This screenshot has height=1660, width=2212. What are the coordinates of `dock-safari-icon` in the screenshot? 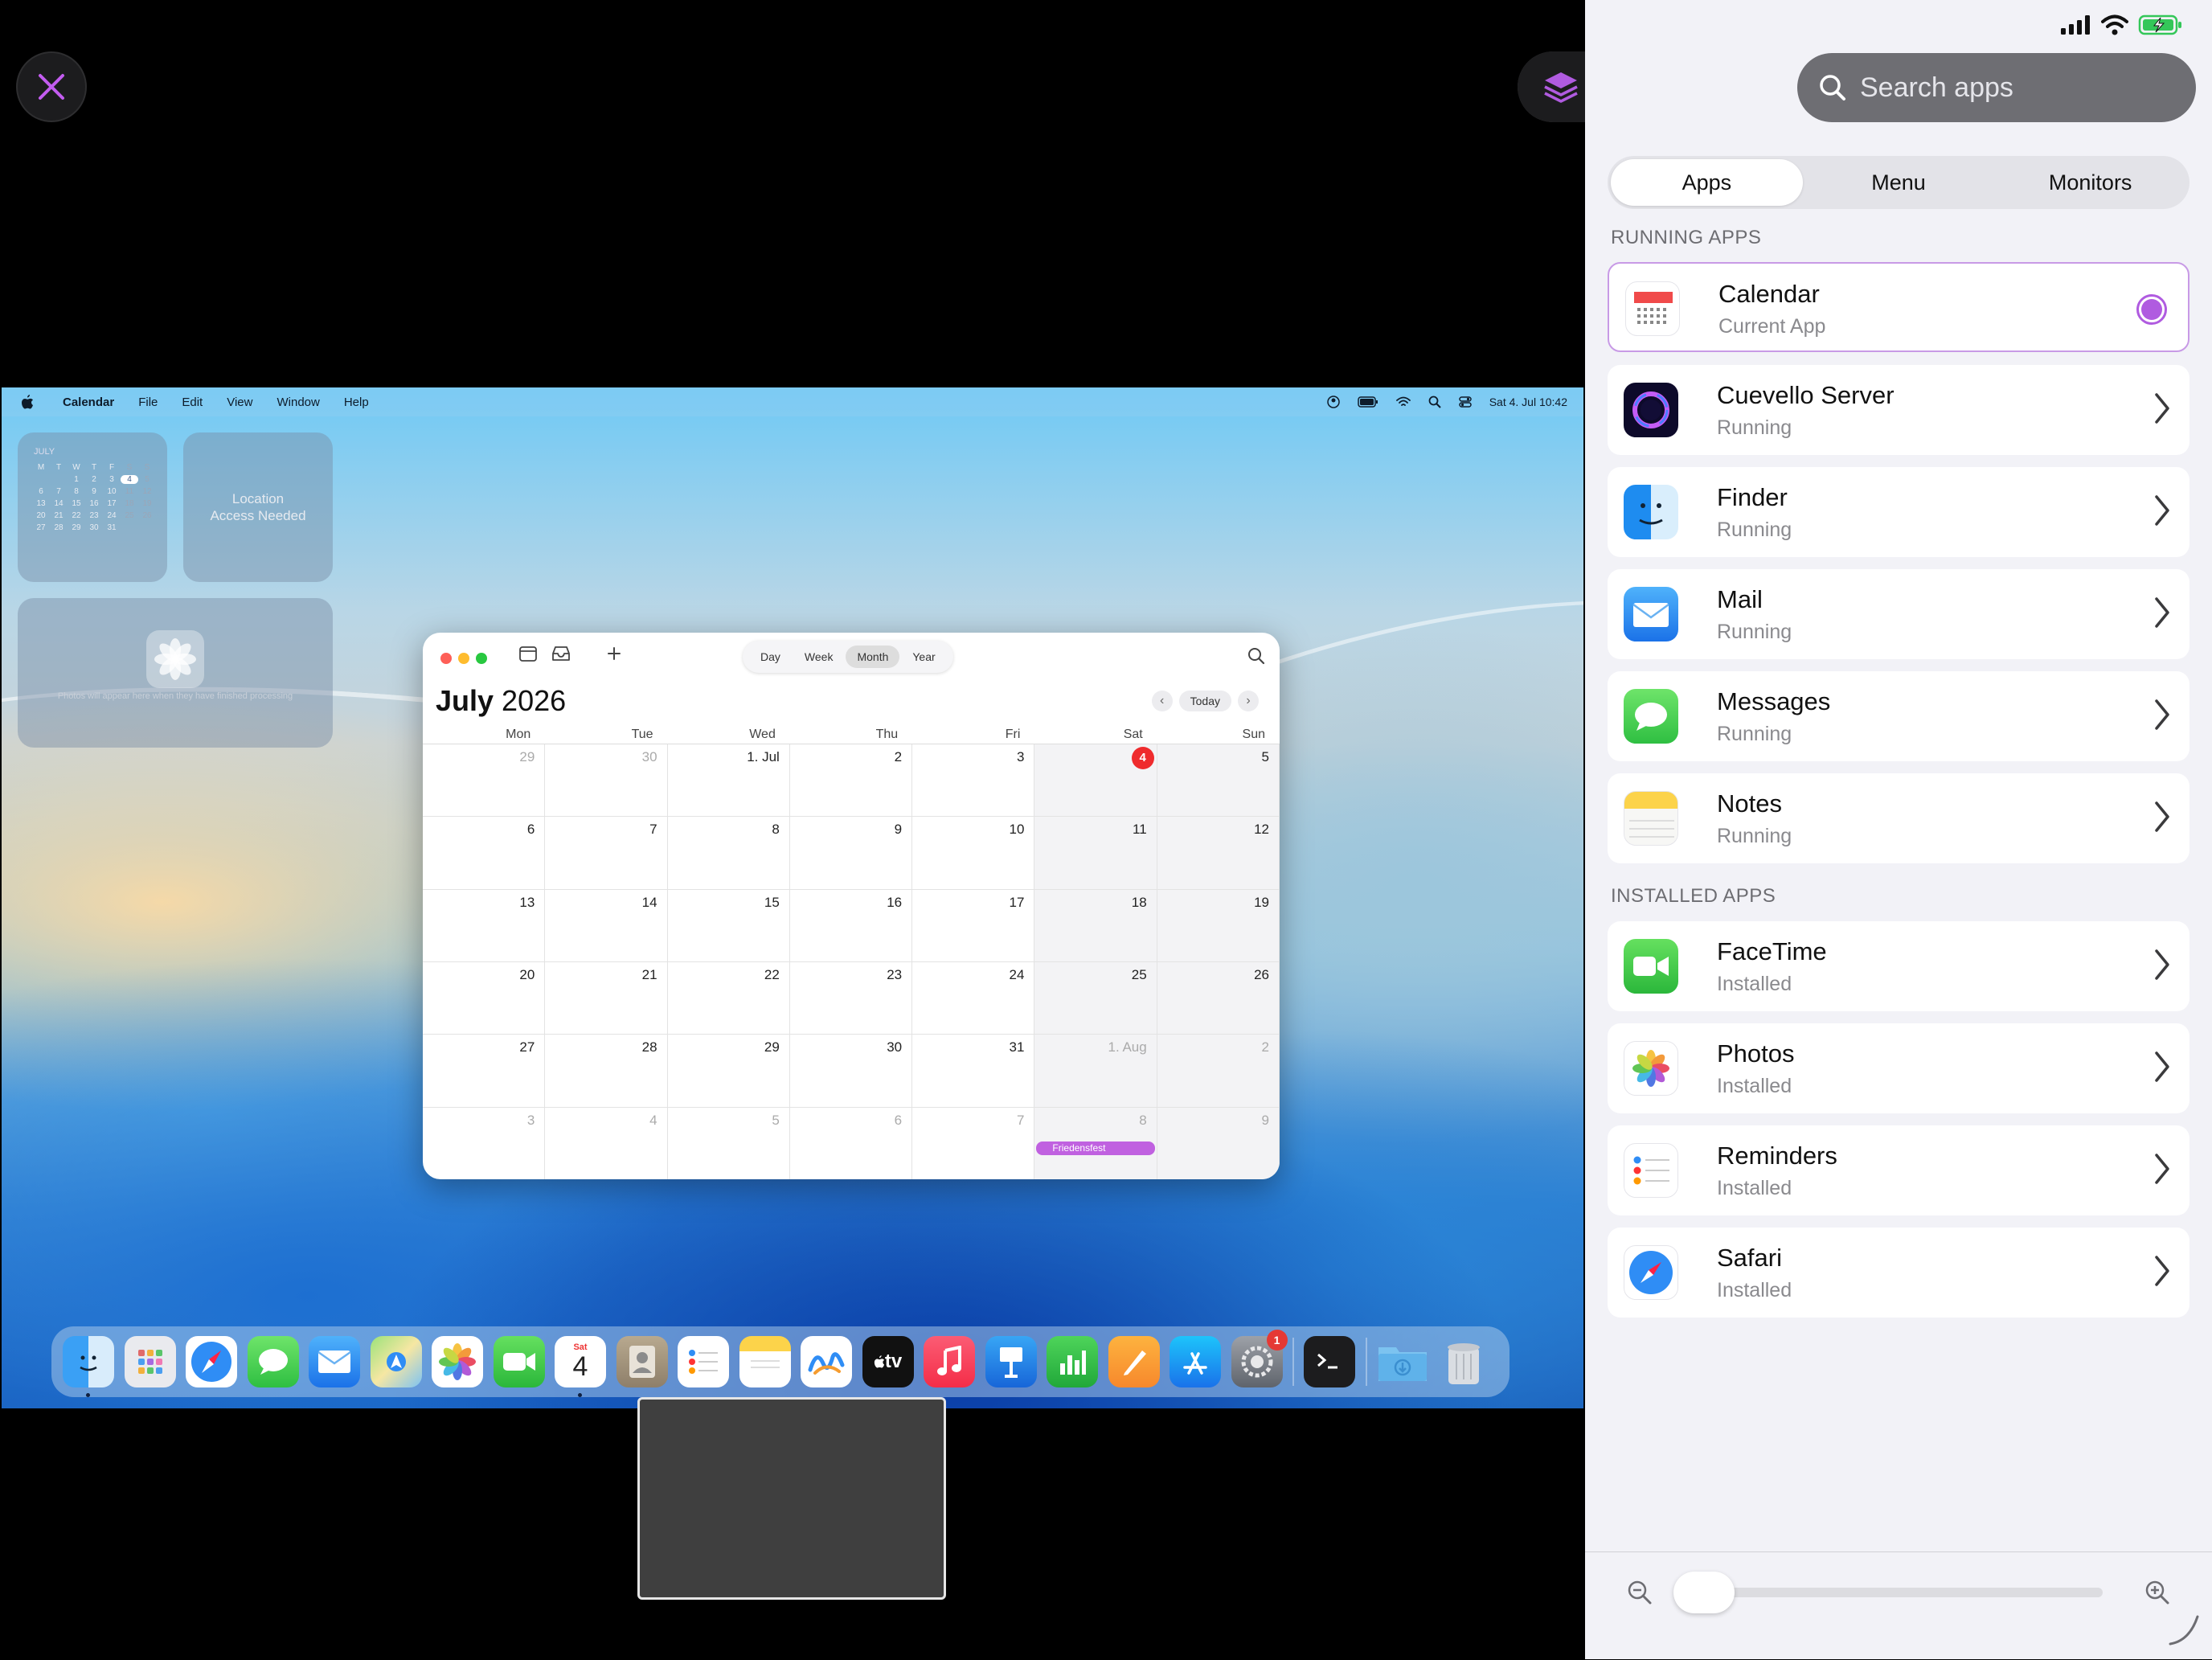 It's located at (211, 1361).